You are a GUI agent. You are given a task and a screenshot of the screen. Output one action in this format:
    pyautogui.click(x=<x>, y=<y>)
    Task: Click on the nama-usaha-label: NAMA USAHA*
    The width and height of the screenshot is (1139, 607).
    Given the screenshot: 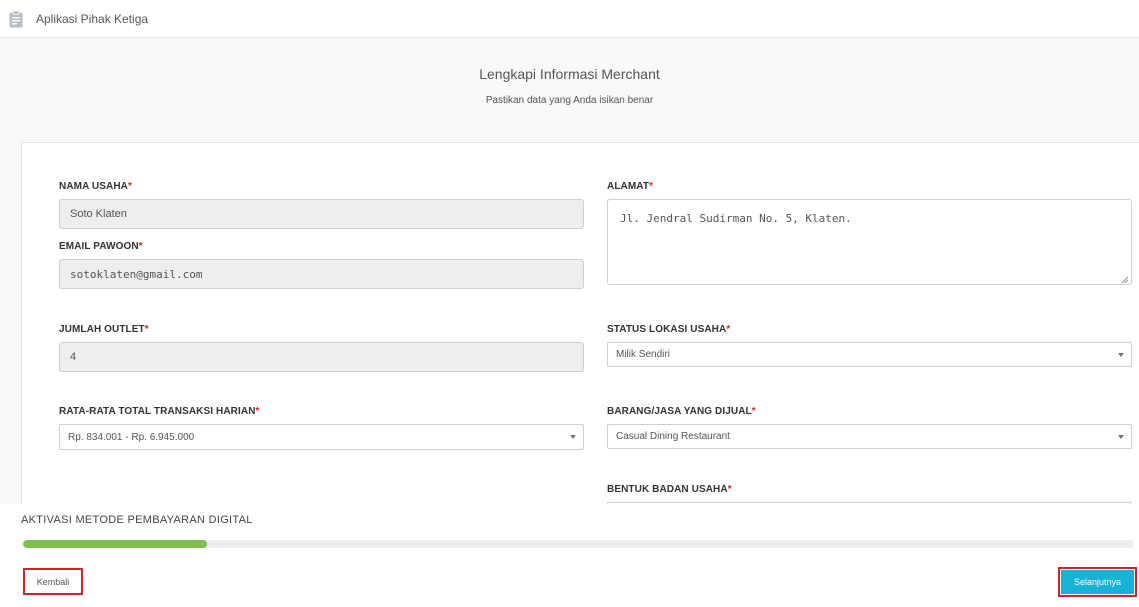 What is the action you would take?
    pyautogui.click(x=95, y=186)
    